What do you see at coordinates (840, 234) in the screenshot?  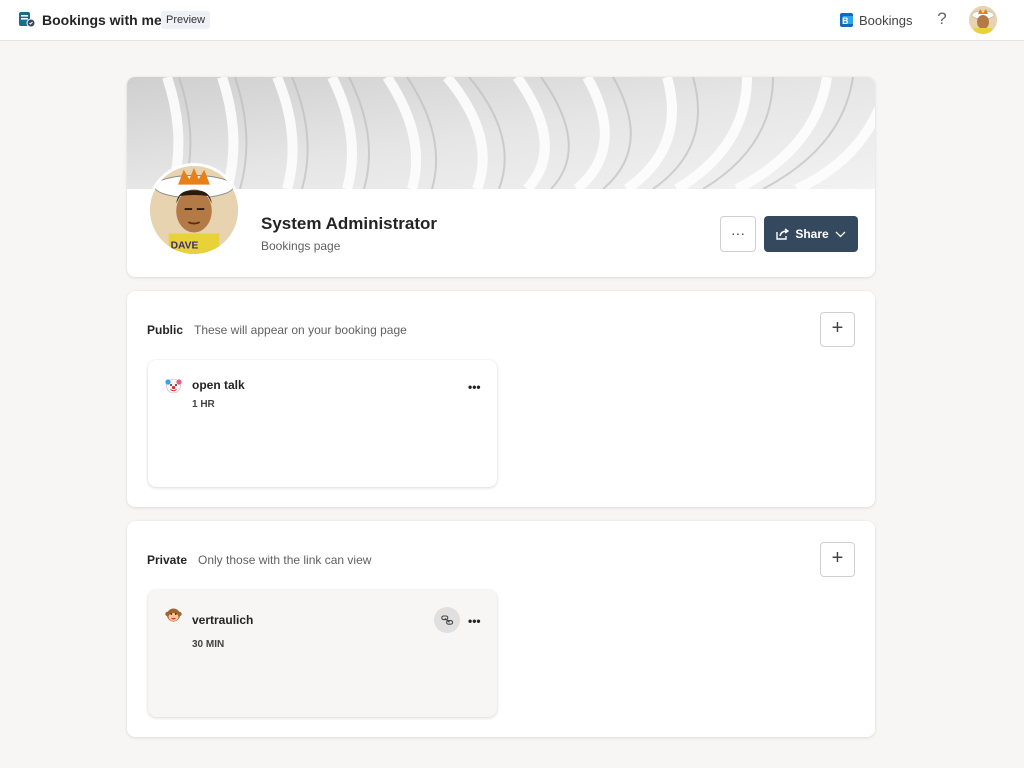 I see `chevron-down-icon` at bounding box center [840, 234].